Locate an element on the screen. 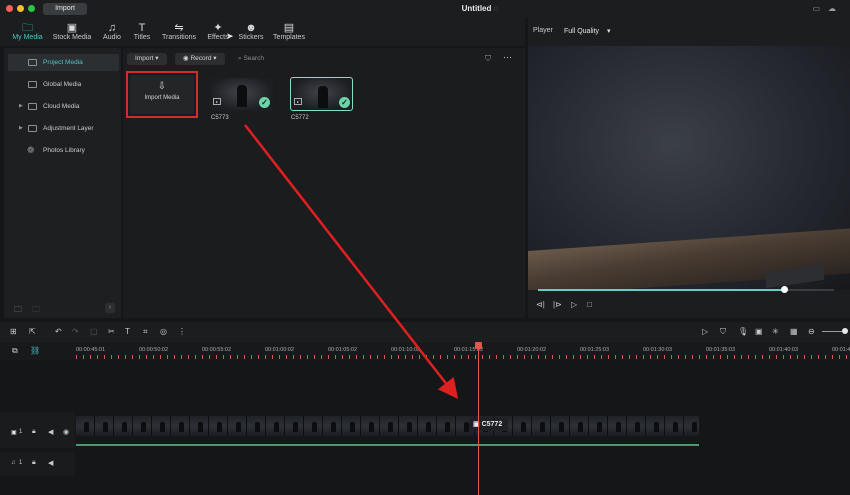  annotation-arrow-line is located at coordinates (351, 261).